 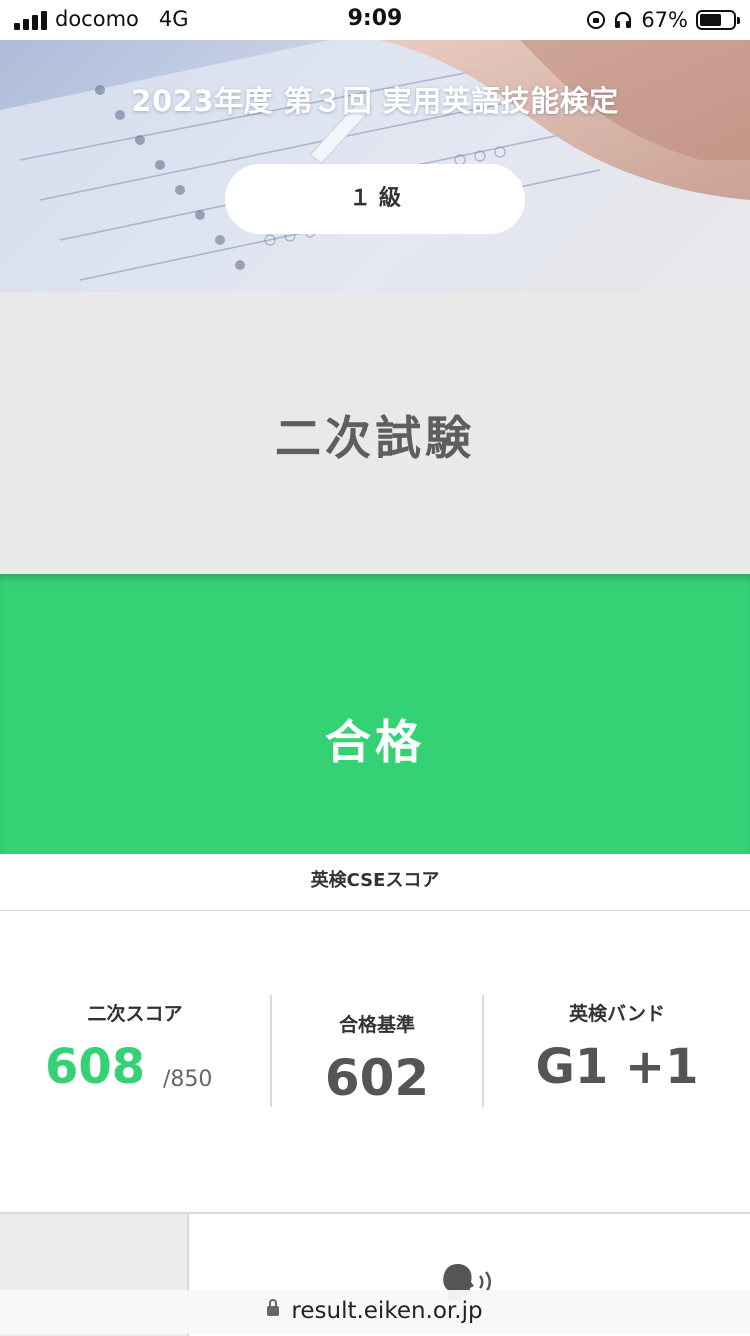 I want to click on status-bar: docomo 4G 9:09 67%, so click(x=375, y=20).